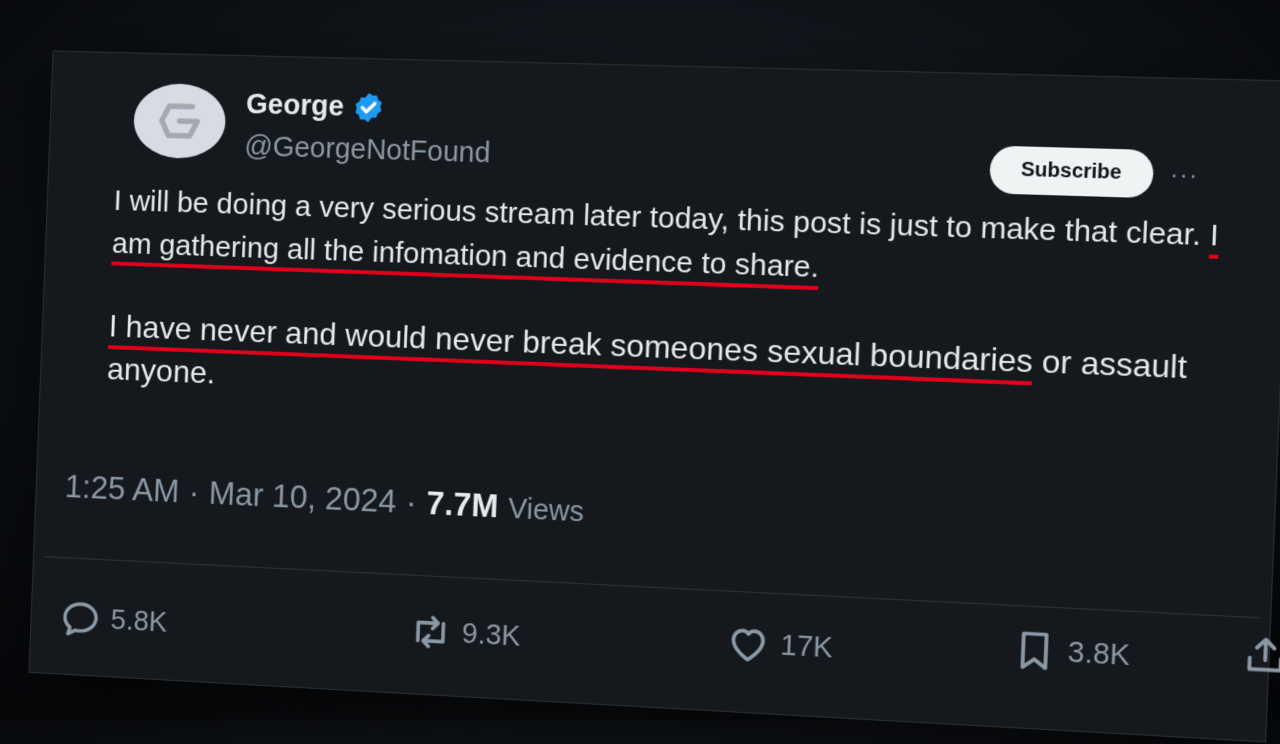  Describe the element at coordinates (1099, 653) in the screenshot. I see `bookmark-count: 3.8K` at that location.